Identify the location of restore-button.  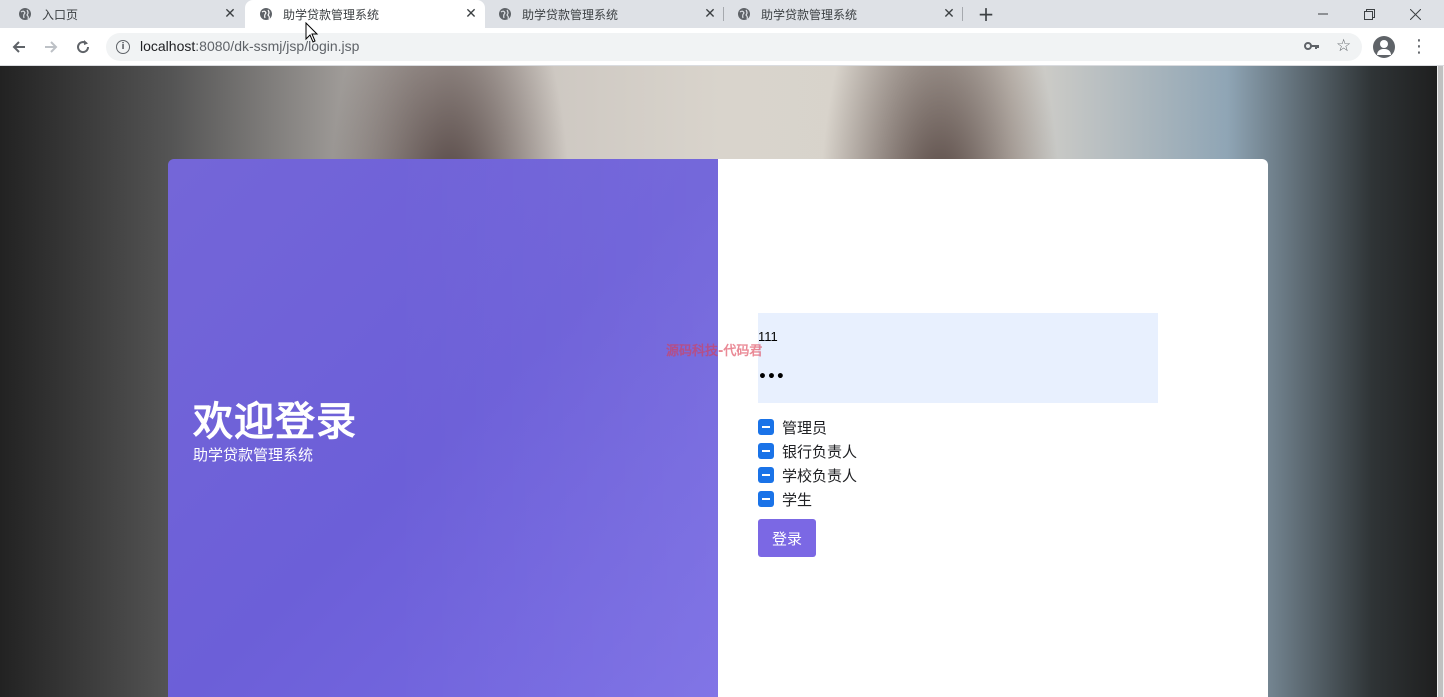
(1369, 14).